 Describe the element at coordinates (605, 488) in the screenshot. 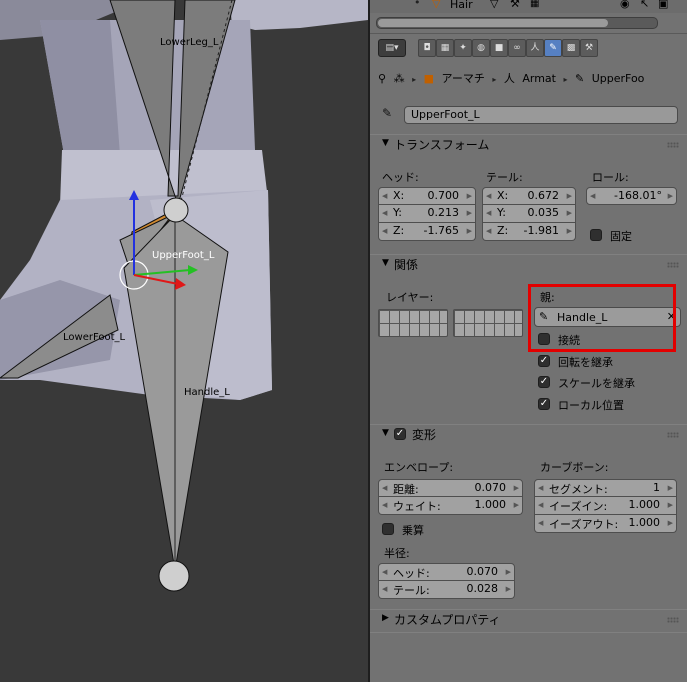

I see `segments-field: ◀ セグメント: 1 ▶` at that location.